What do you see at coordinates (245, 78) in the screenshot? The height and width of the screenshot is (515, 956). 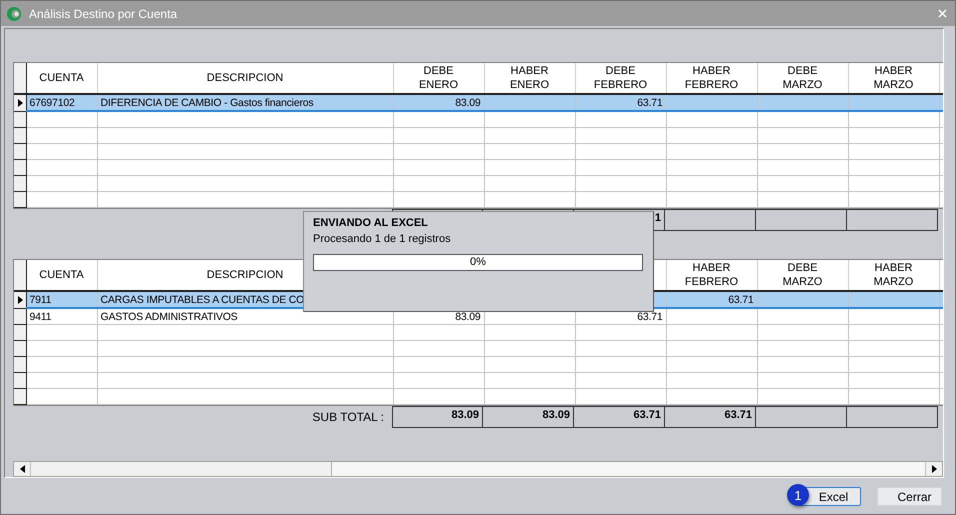 I see `column-header: DESCRIPCION` at bounding box center [245, 78].